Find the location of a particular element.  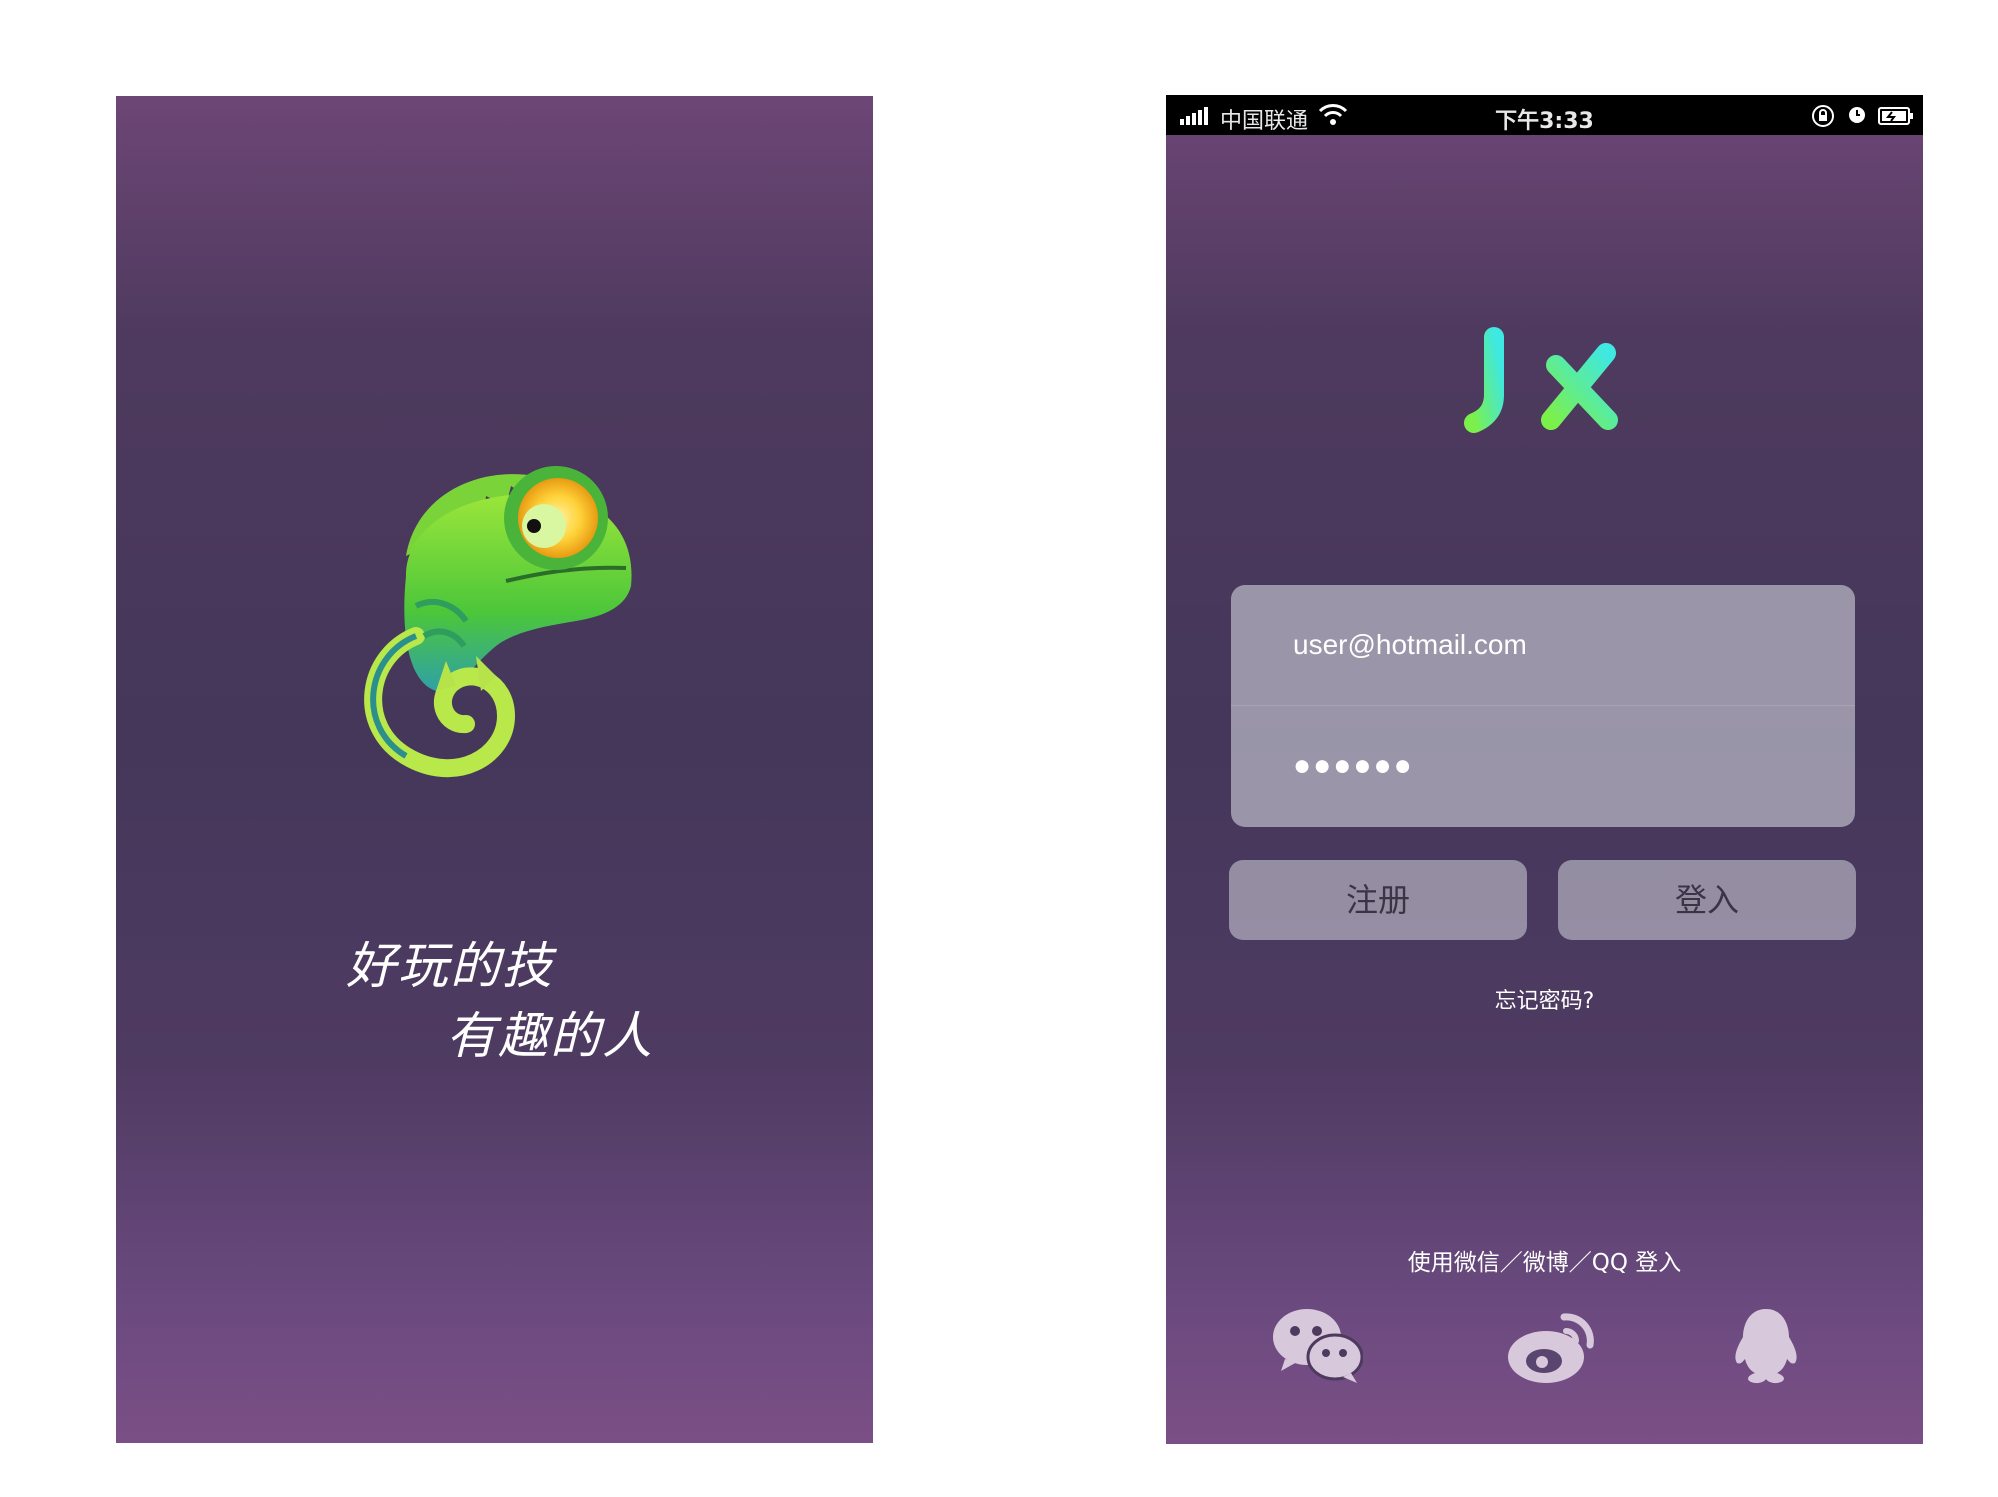

password-field: ●●●●●● is located at coordinates (1543, 766).